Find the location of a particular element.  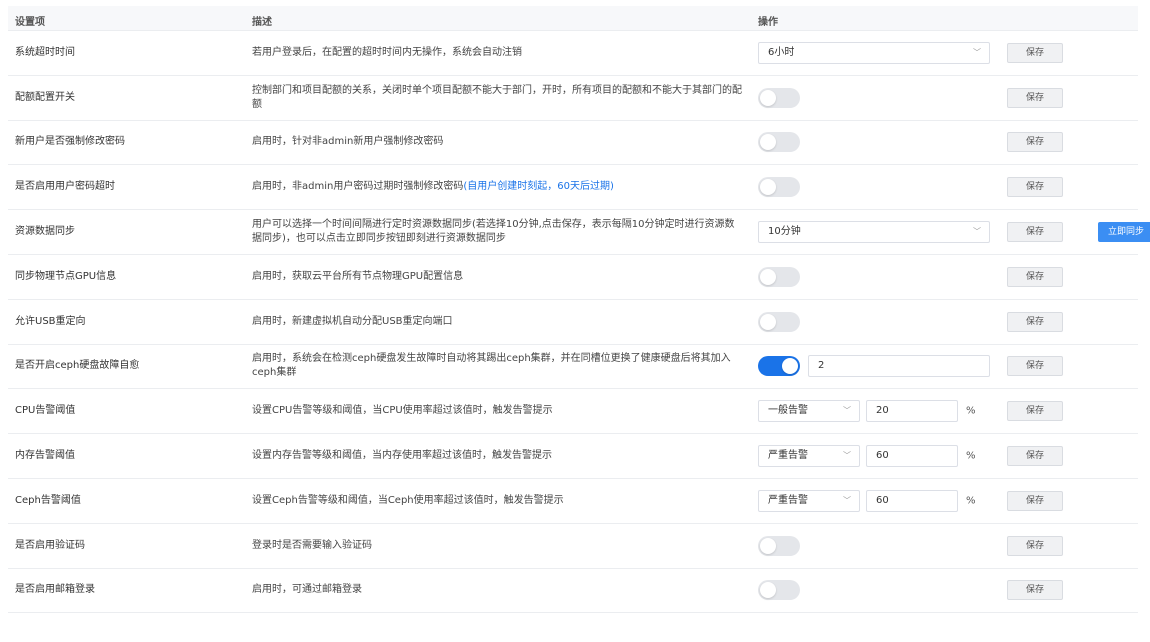

setting-name: 同步物理节点GPU信息 is located at coordinates (66, 276).